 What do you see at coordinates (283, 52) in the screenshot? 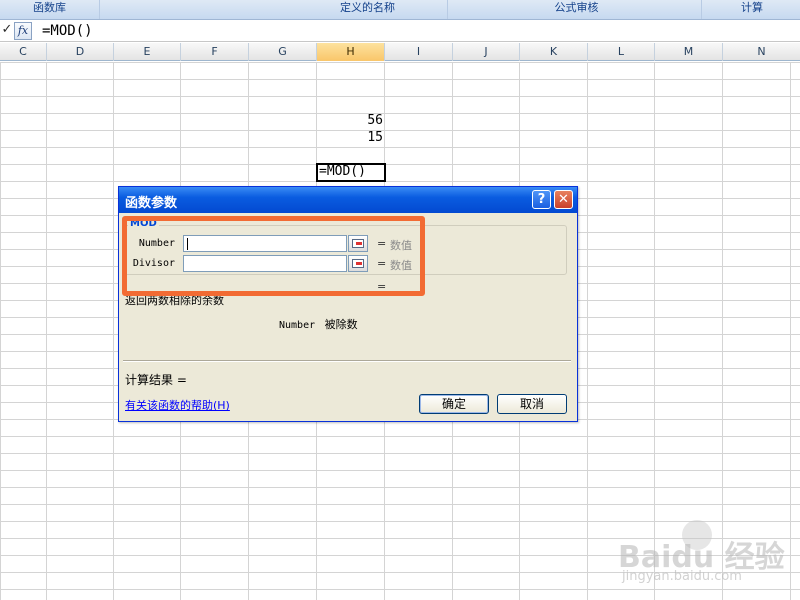
I see `column-header-g: G` at bounding box center [283, 52].